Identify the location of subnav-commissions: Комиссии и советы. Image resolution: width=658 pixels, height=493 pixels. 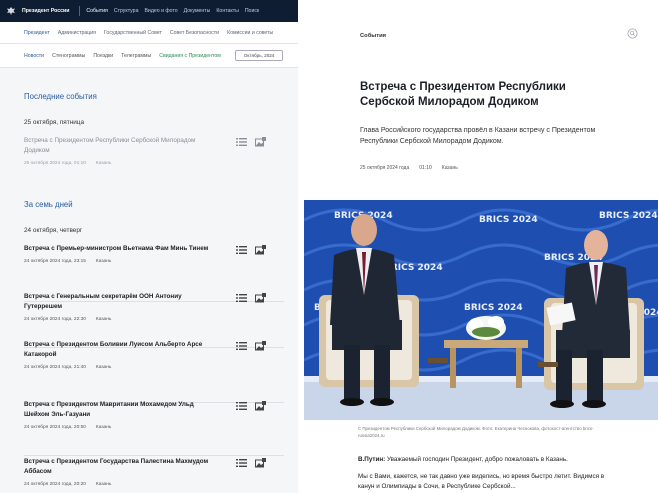
(250, 33).